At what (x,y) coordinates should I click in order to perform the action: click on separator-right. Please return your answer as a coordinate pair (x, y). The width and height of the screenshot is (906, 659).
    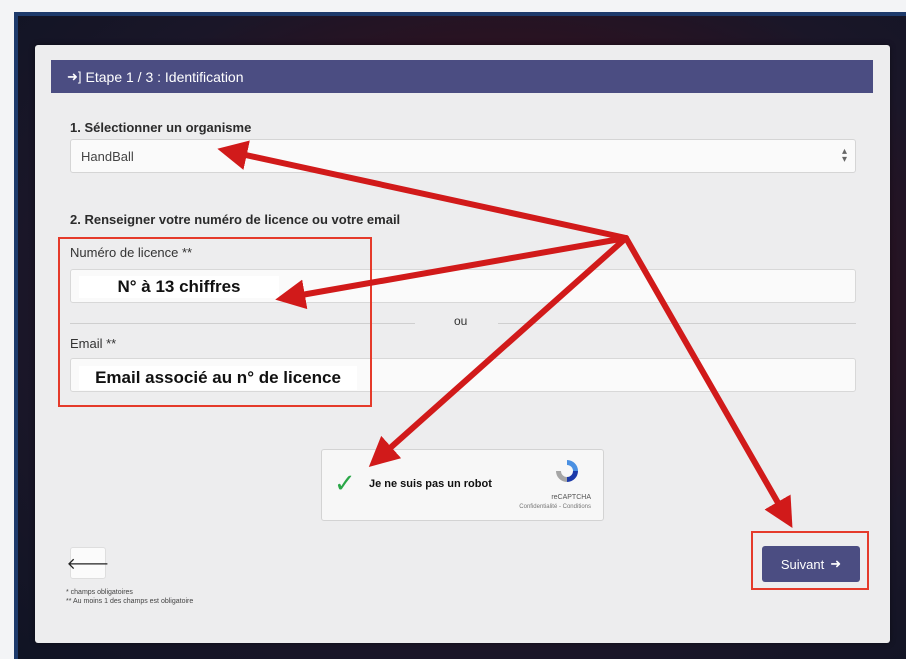
    Looking at the image, I should click on (677, 323).